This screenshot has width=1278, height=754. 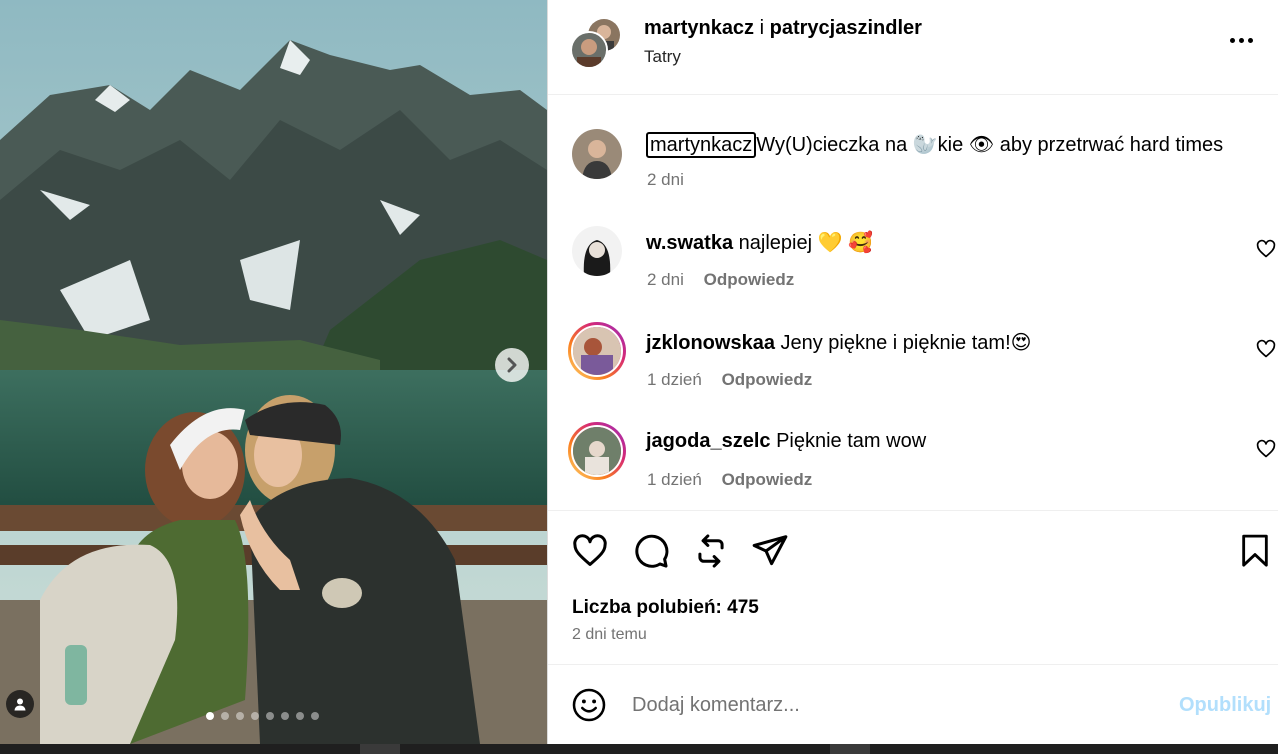 What do you see at coordinates (1225, 705) in the screenshot?
I see `publish-button: Opublikuj` at bounding box center [1225, 705].